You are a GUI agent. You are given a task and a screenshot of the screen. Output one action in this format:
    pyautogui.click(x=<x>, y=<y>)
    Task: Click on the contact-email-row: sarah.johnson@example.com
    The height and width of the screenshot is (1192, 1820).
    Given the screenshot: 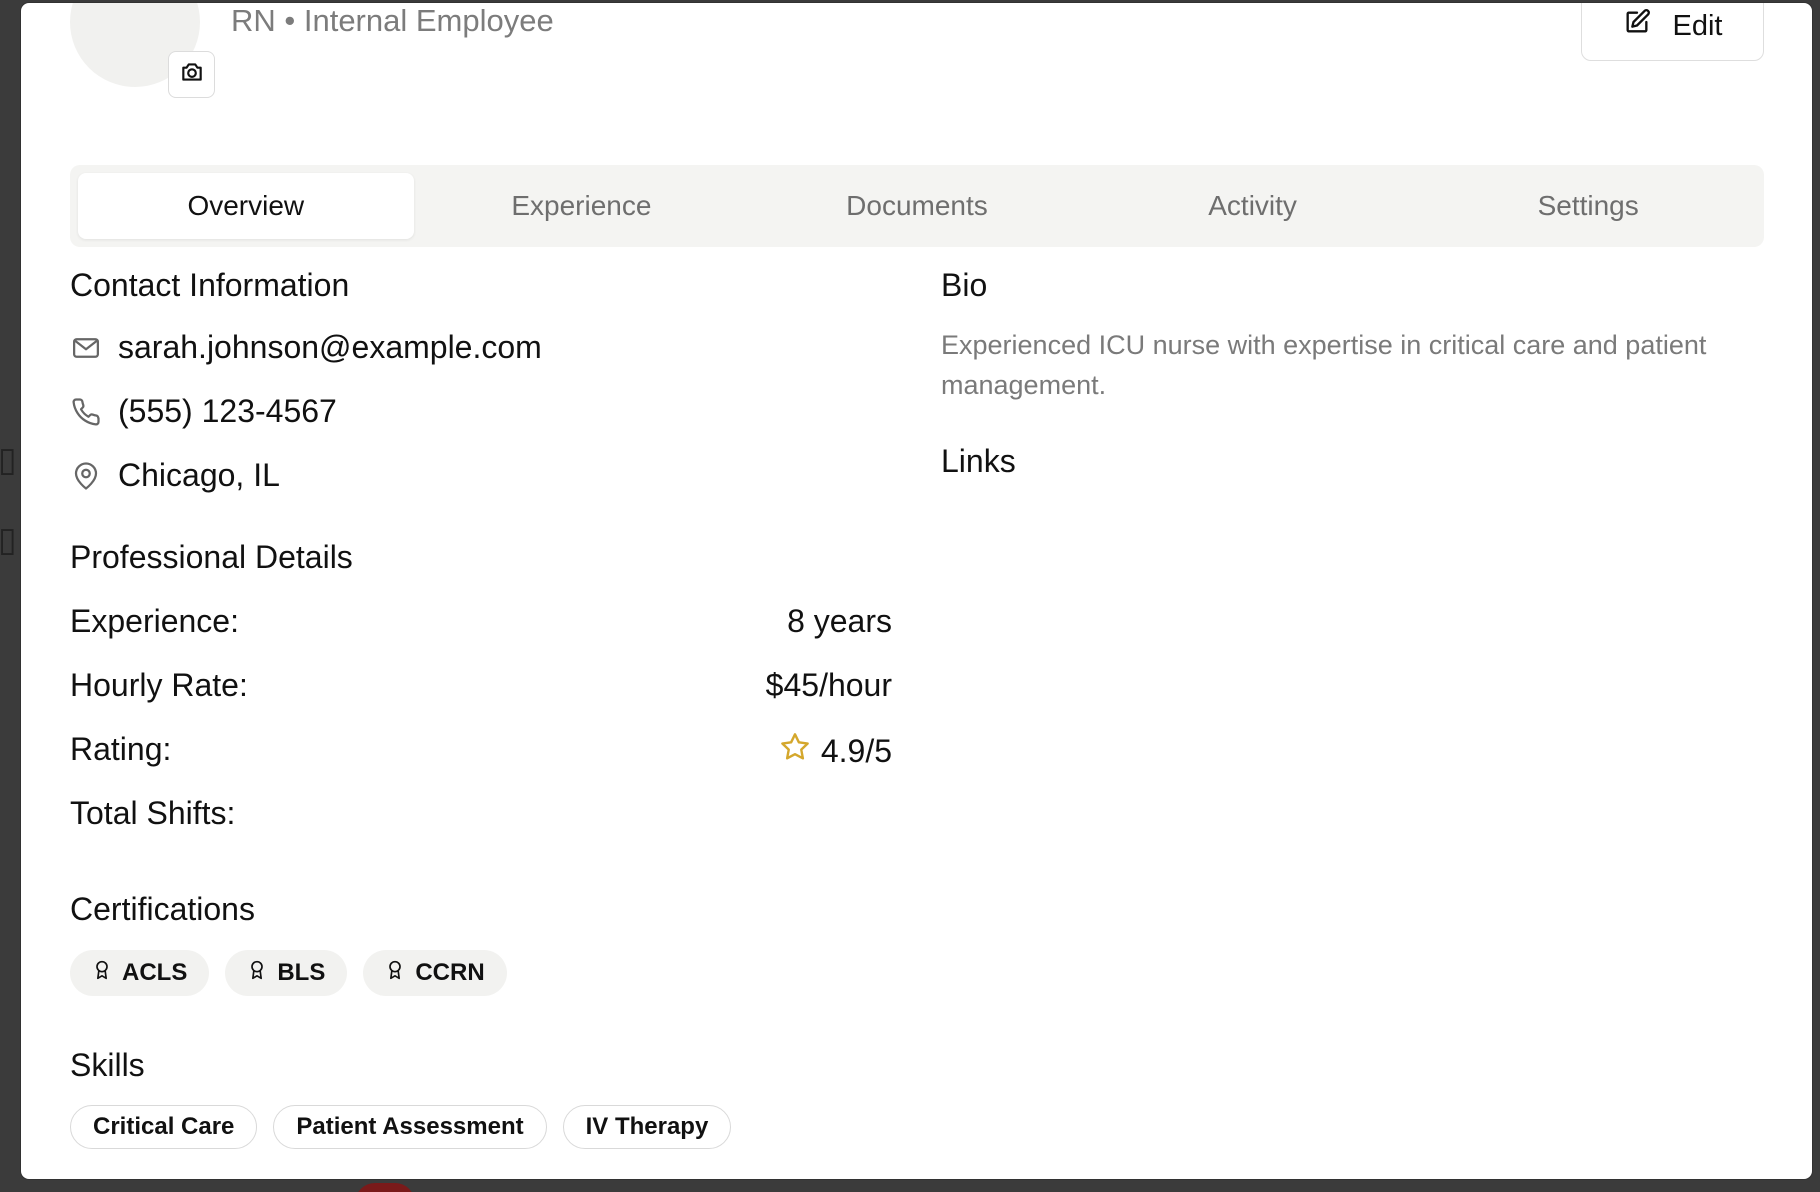 What is the action you would take?
    pyautogui.click(x=306, y=347)
    